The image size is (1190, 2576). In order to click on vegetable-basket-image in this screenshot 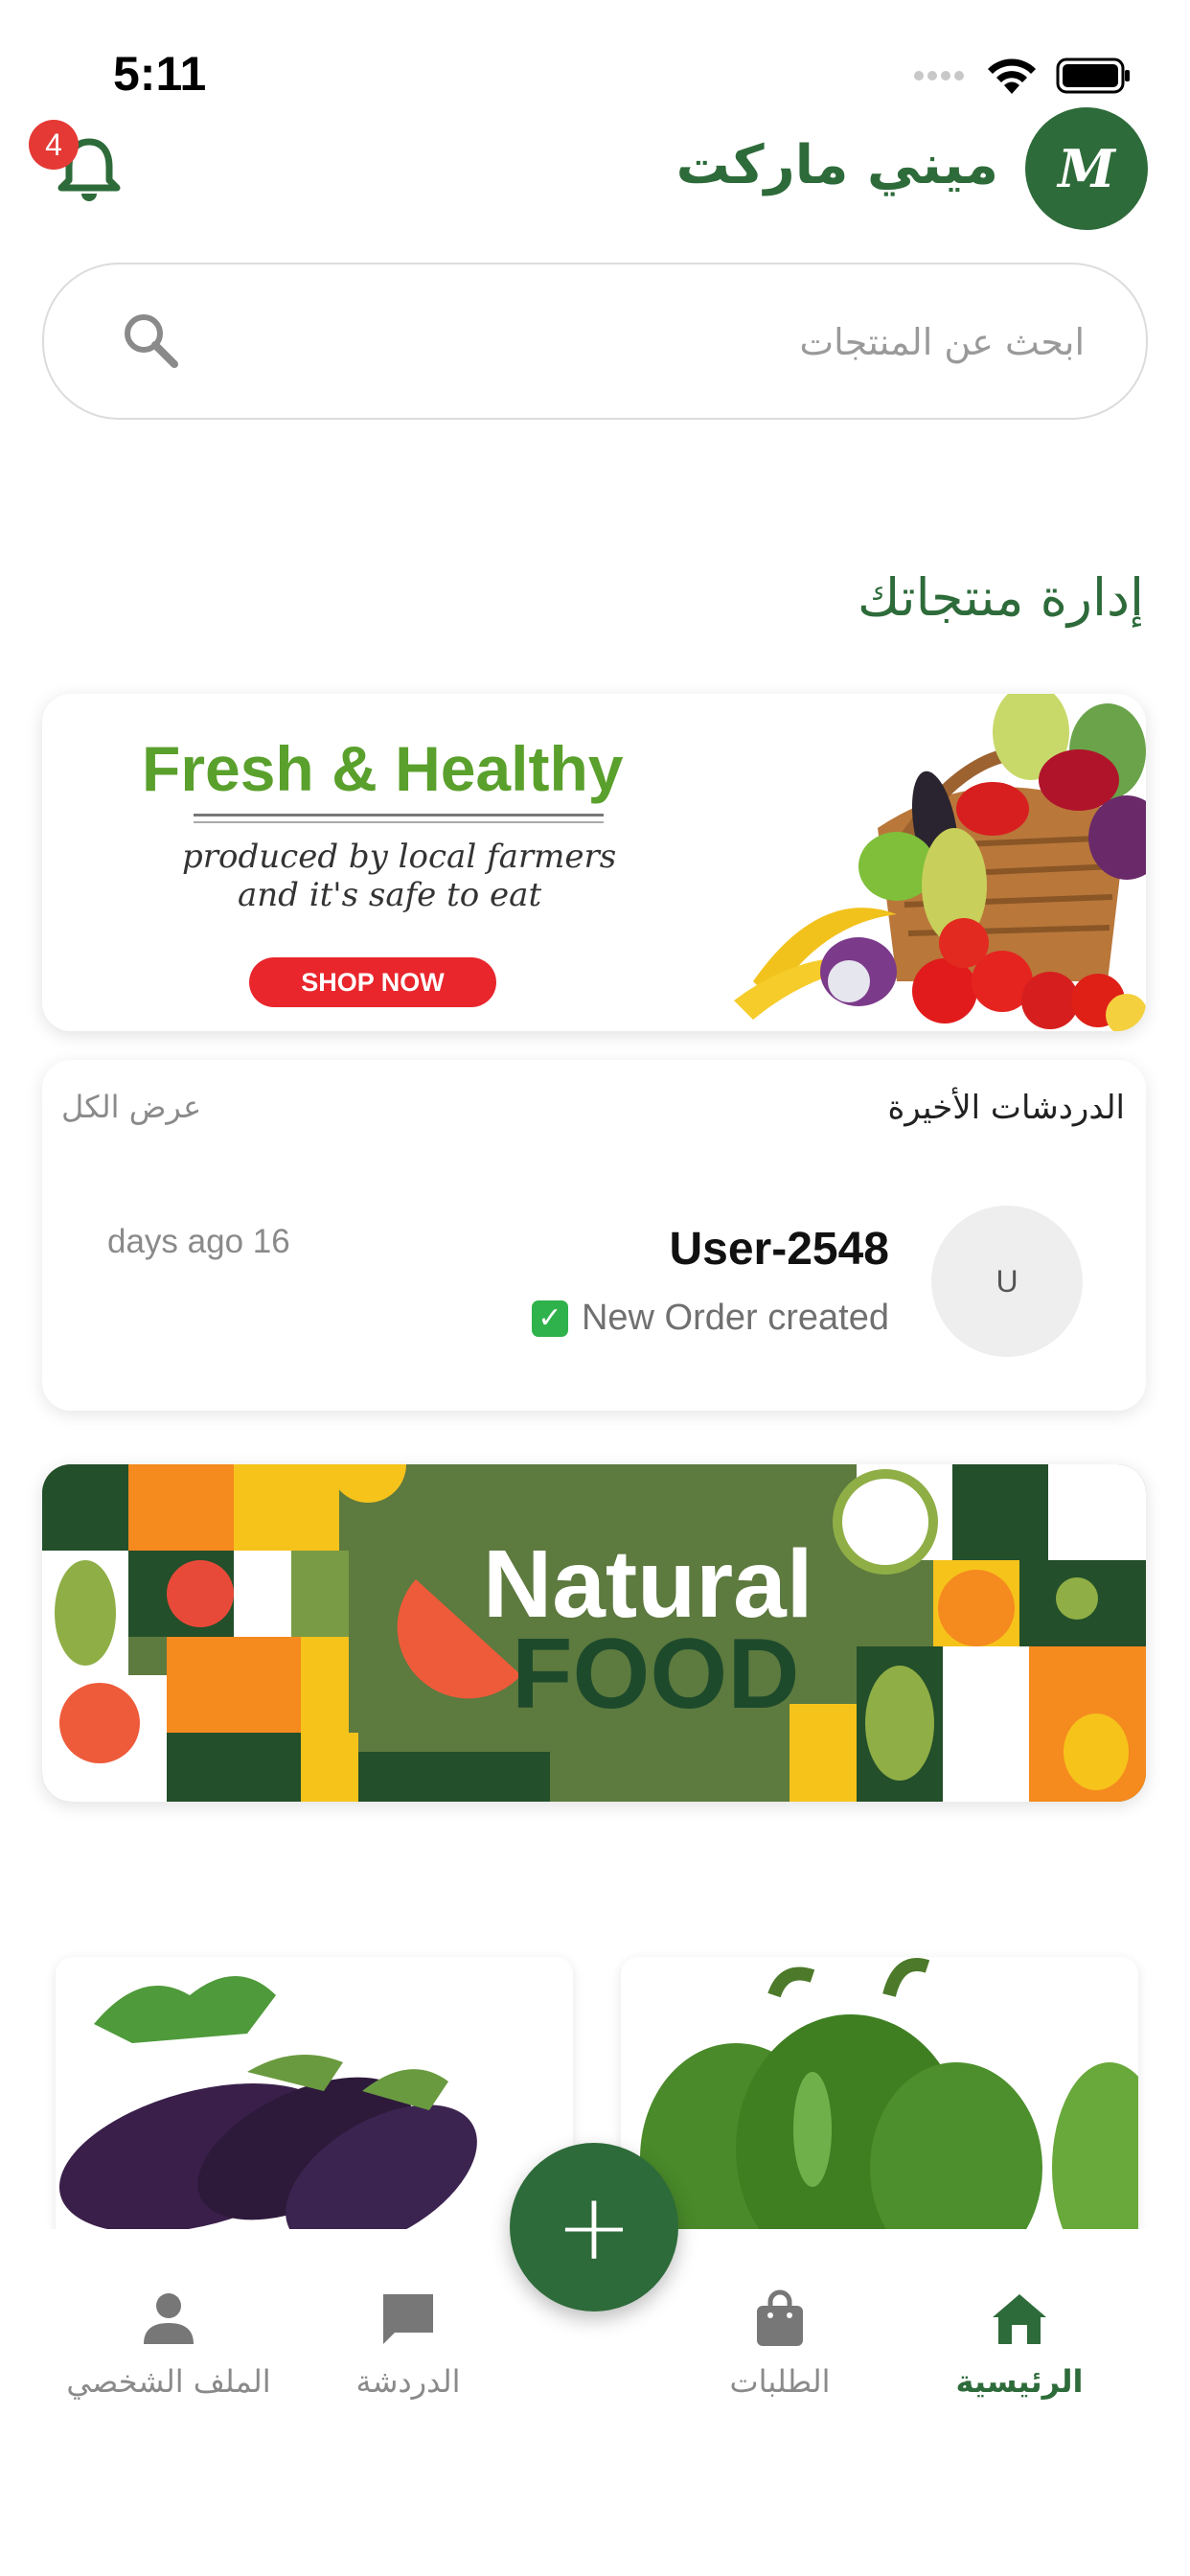, I will do `click(940, 862)`.